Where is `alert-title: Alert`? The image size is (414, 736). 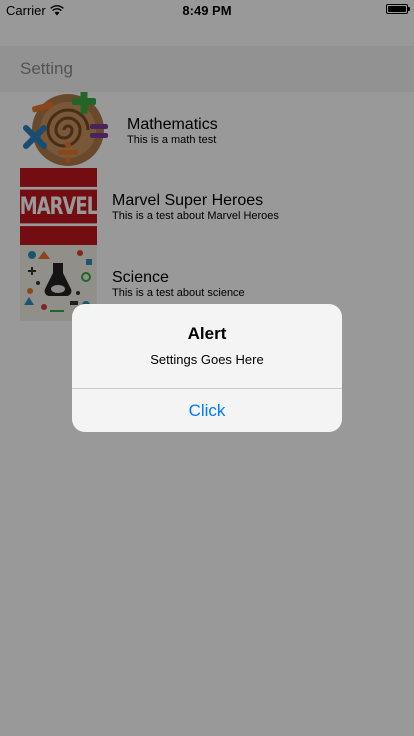
alert-title: Alert is located at coordinates (207, 333).